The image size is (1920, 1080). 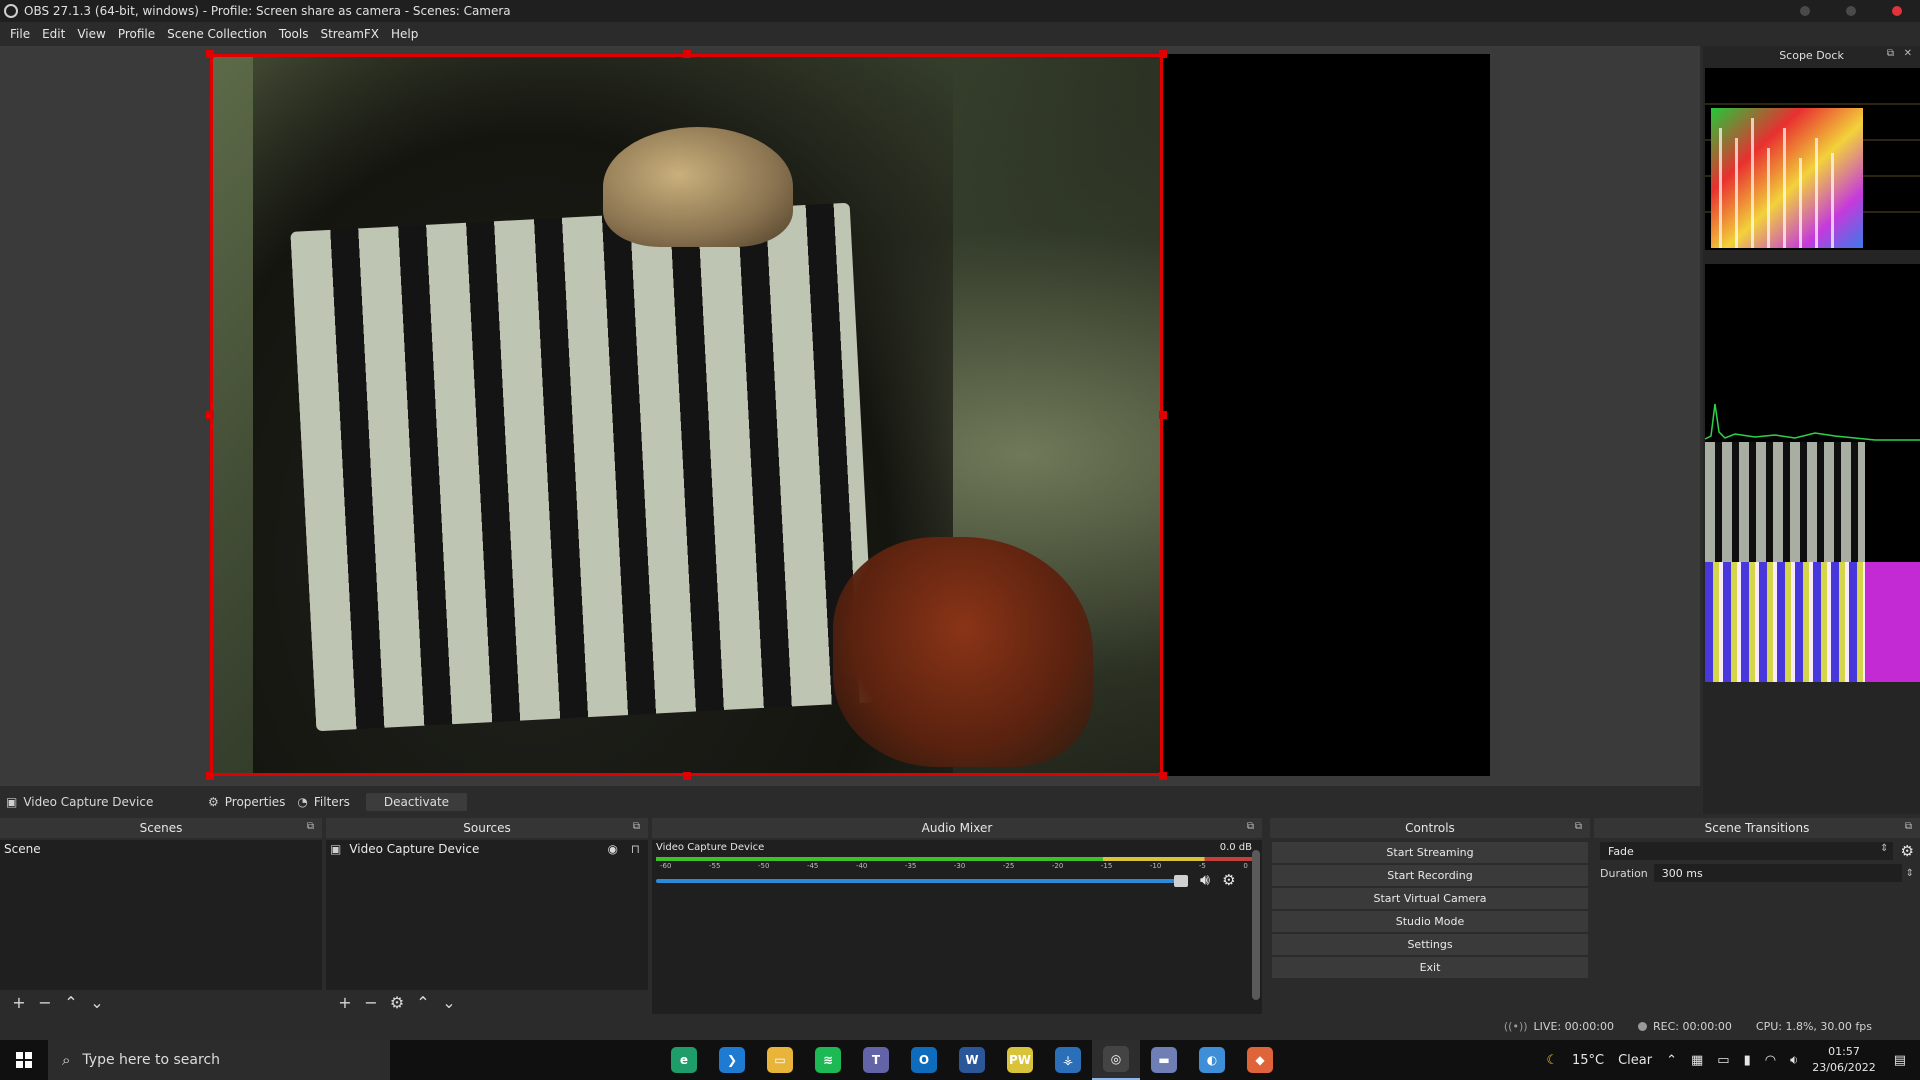 I want to click on network-app-icon: ⚶, so click(x=1068, y=1060).